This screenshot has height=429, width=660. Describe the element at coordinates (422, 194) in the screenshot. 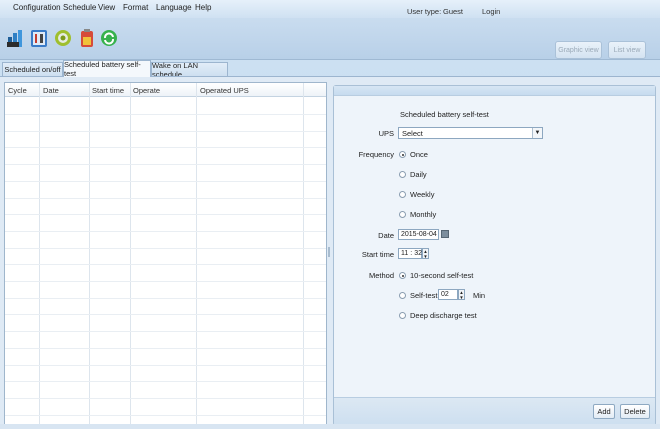

I see `frequency-weekly-label: Weekly` at that location.